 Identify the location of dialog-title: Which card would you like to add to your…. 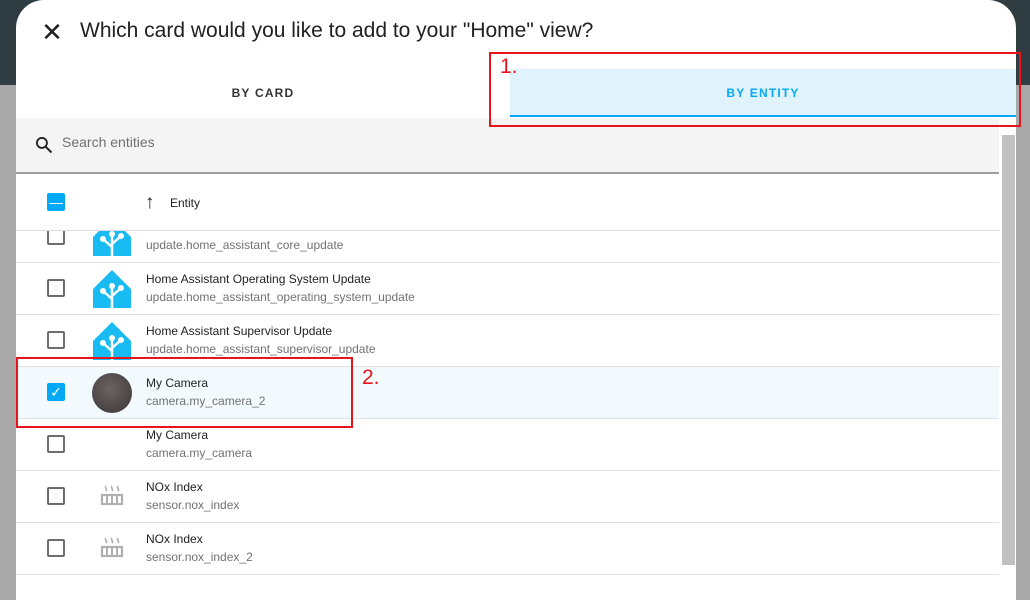
(337, 30).